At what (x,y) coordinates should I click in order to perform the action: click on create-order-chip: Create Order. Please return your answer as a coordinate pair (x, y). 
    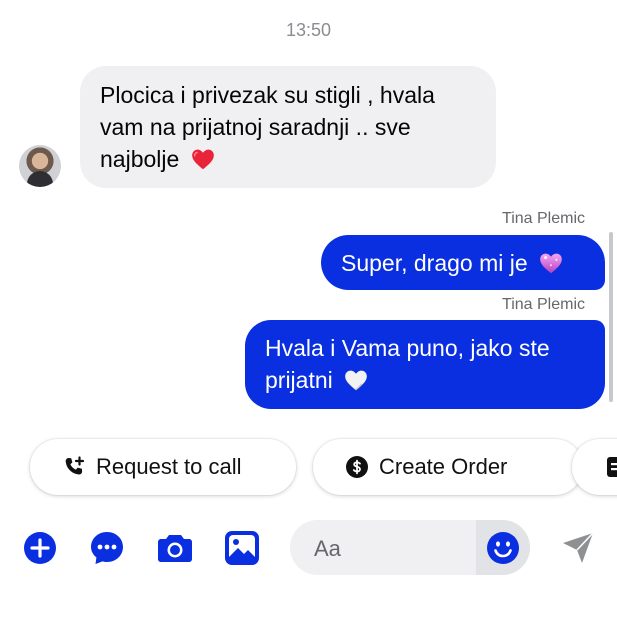
    Looking at the image, I should click on (448, 467).